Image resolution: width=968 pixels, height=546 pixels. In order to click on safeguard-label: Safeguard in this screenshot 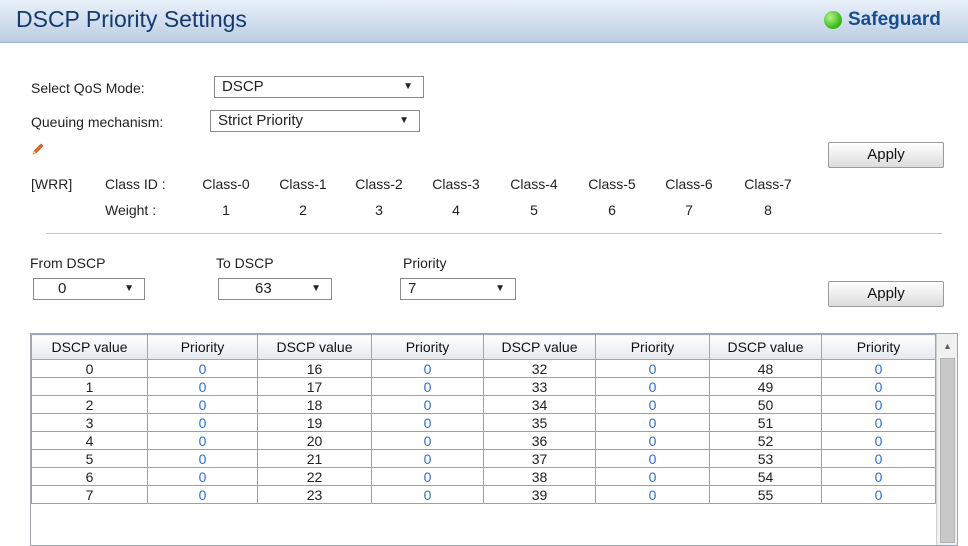, I will do `click(894, 19)`.